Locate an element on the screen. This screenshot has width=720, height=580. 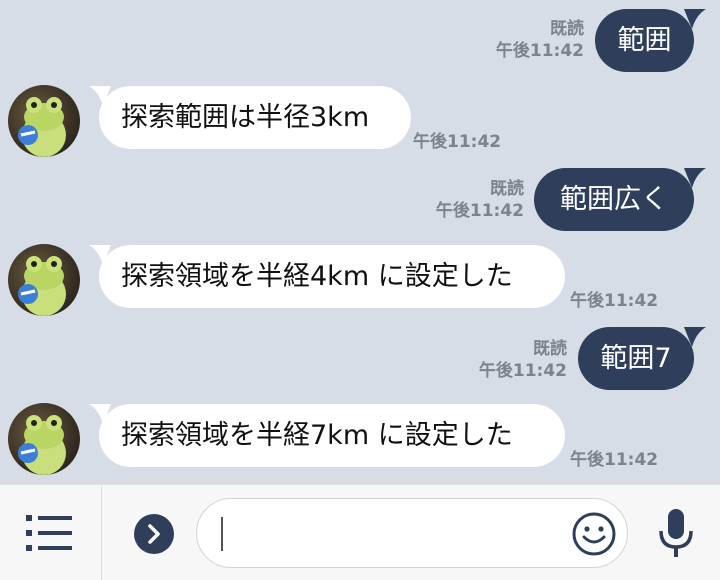
emoji-icon is located at coordinates (594, 534).